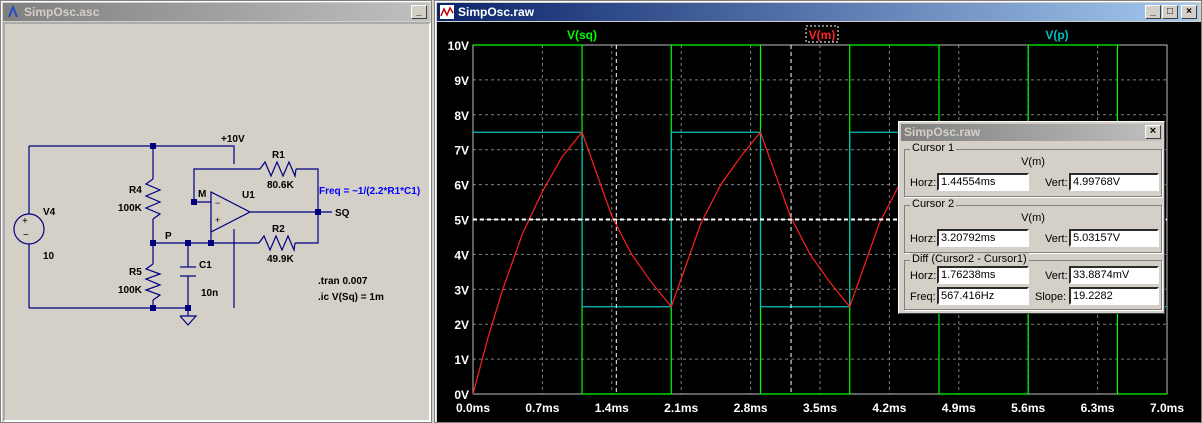  Describe the element at coordinates (62, 12) in the screenshot. I see `schematic-title: SimpOsc.asc` at that location.